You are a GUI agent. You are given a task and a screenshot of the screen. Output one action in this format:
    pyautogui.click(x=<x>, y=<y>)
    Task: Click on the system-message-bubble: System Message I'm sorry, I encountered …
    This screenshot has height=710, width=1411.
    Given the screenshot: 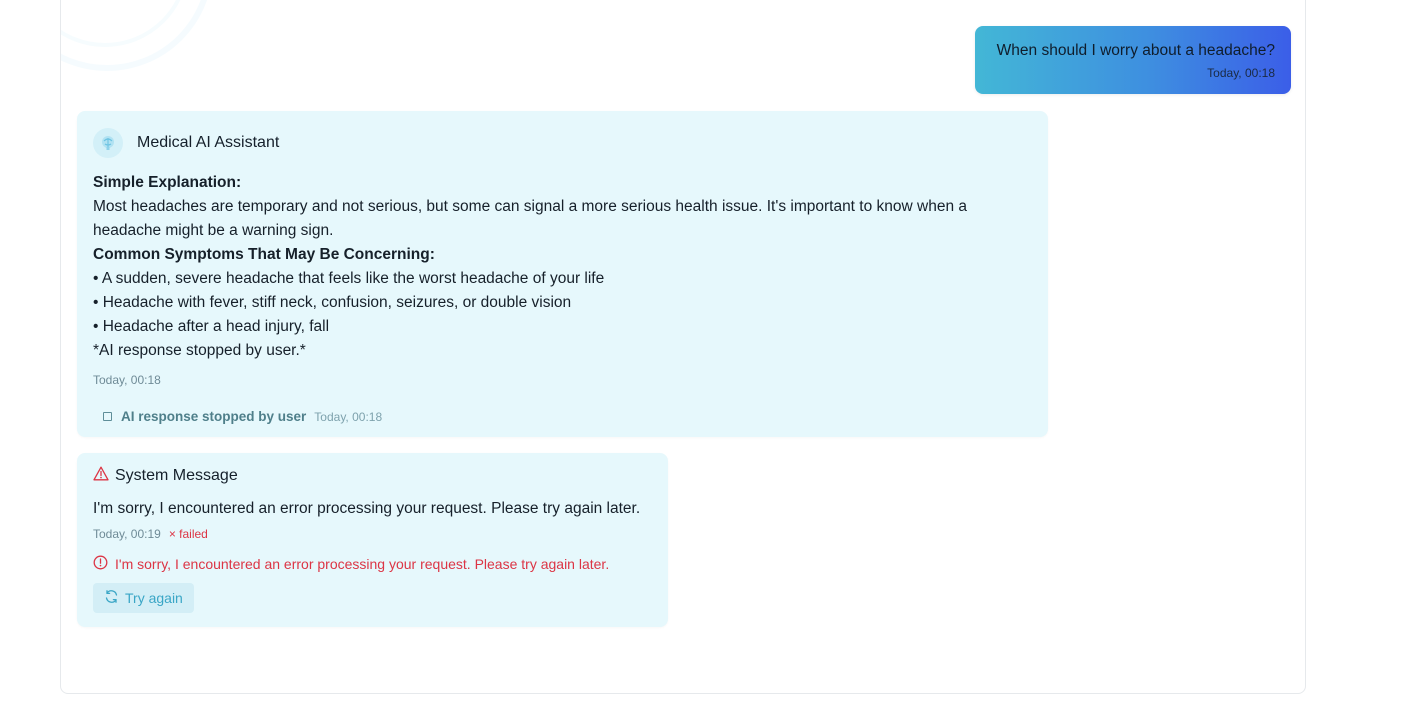 What is the action you would take?
    pyautogui.click(x=372, y=540)
    